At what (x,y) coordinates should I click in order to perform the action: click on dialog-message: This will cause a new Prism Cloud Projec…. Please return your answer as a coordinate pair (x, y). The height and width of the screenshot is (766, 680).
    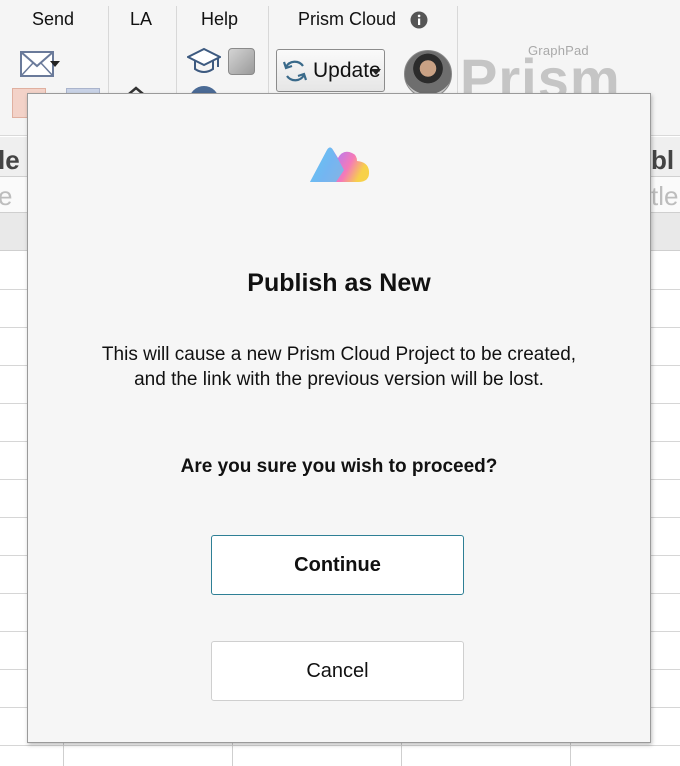
    Looking at the image, I should click on (339, 367).